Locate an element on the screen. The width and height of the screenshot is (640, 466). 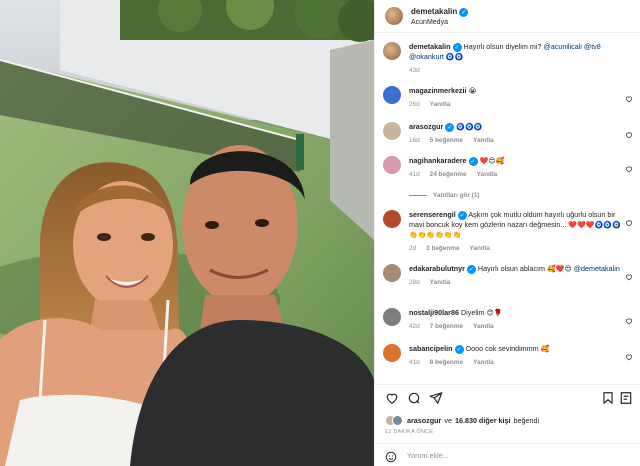
view-replies-button: Yanıtları gör (1) is located at coordinates (444, 195).